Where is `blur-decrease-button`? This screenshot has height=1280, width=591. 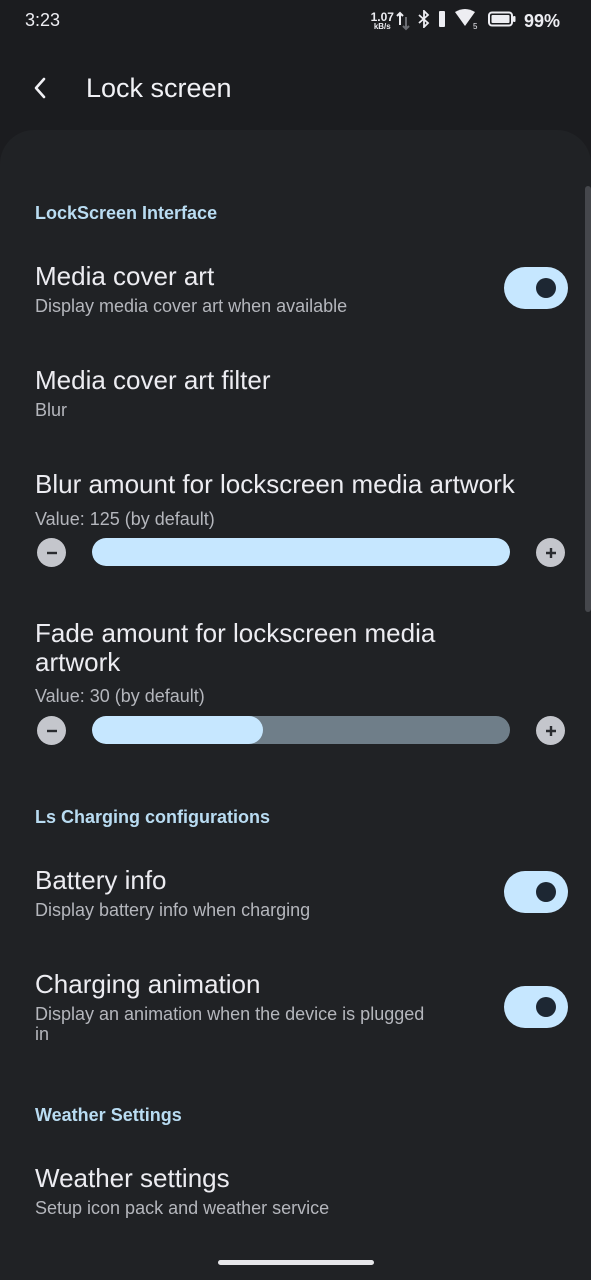 blur-decrease-button is located at coordinates (51, 552).